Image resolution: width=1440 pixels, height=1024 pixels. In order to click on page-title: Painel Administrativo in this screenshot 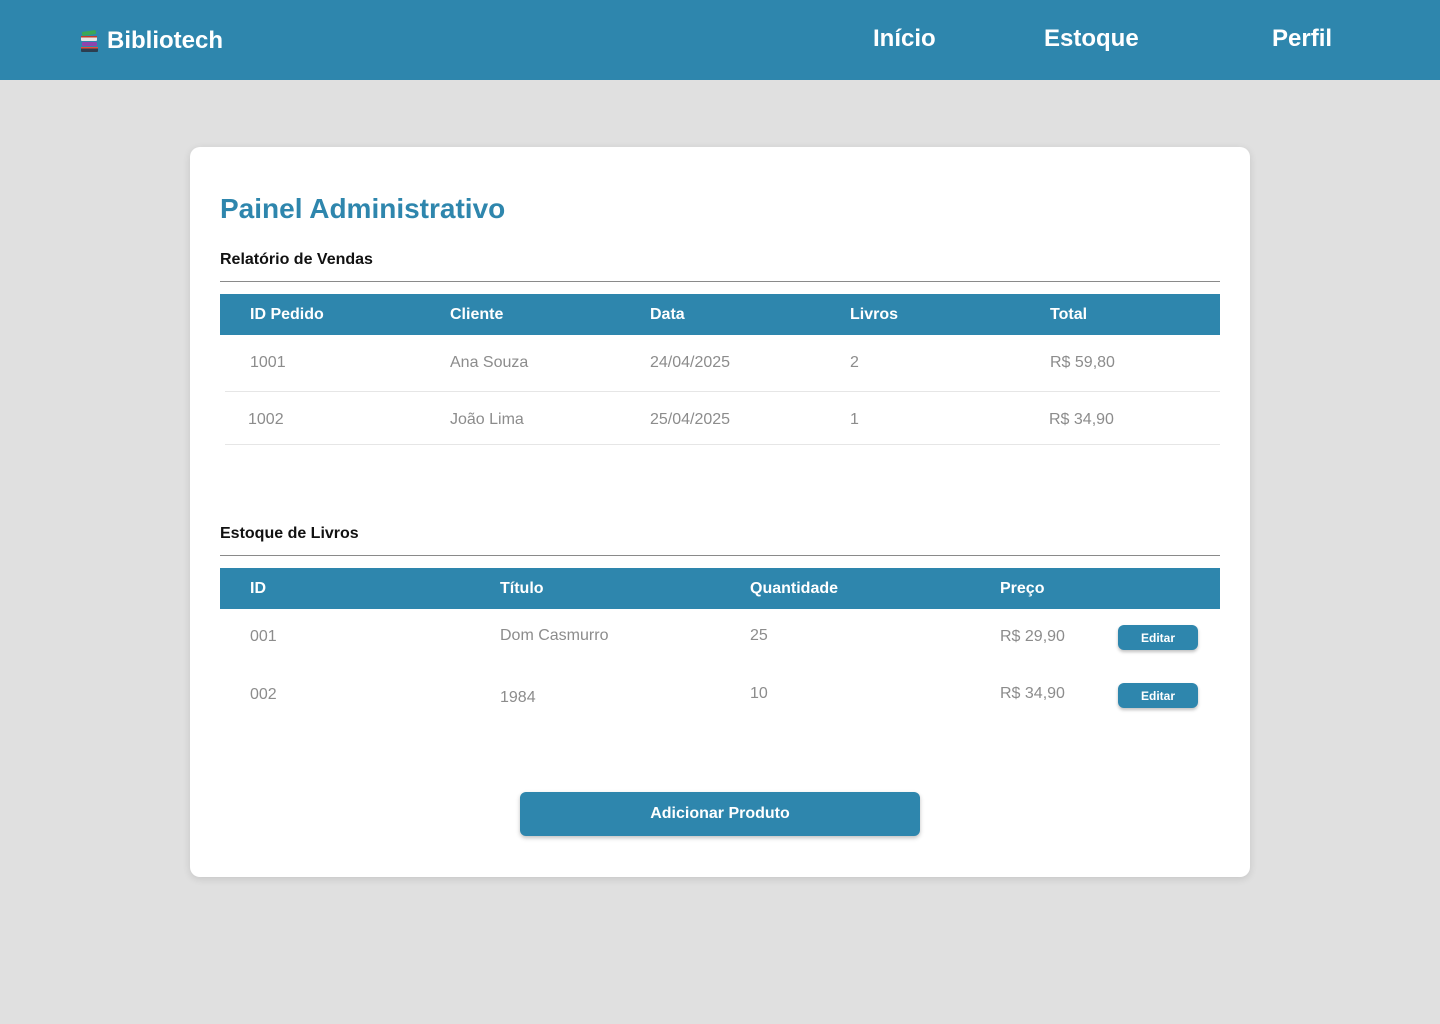, I will do `click(363, 208)`.